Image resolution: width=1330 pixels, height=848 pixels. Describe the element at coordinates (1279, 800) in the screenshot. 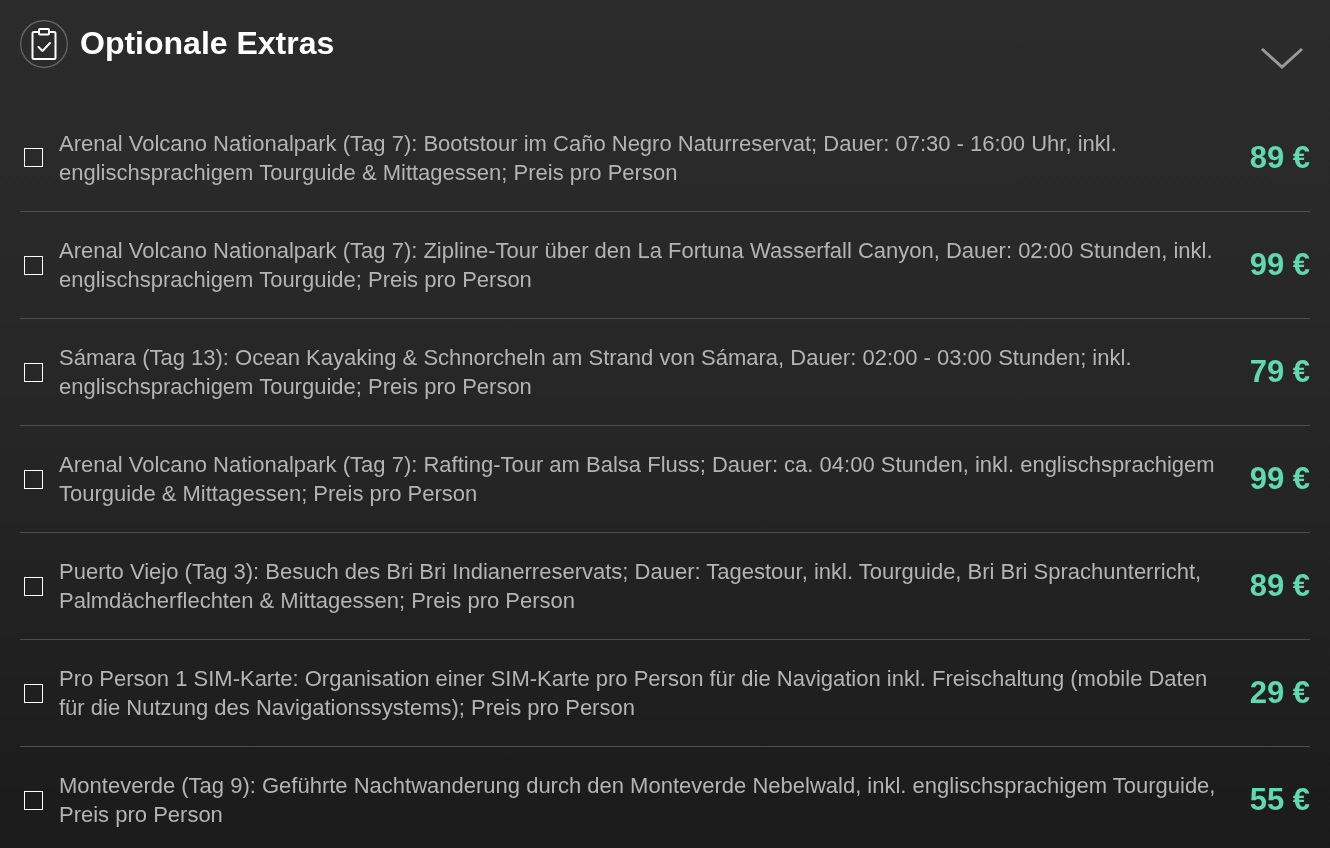

I see `extra-price: 55 €` at that location.